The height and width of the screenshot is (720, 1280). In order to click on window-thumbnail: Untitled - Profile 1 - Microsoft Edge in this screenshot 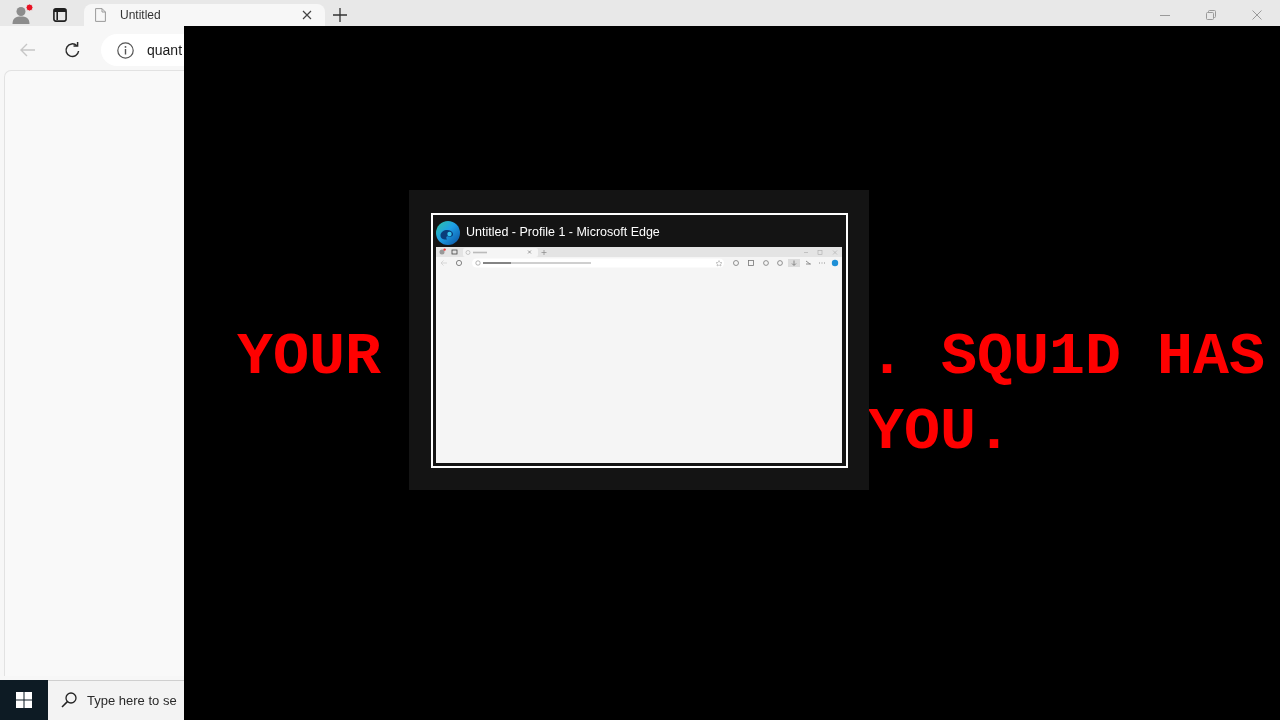, I will do `click(639, 340)`.